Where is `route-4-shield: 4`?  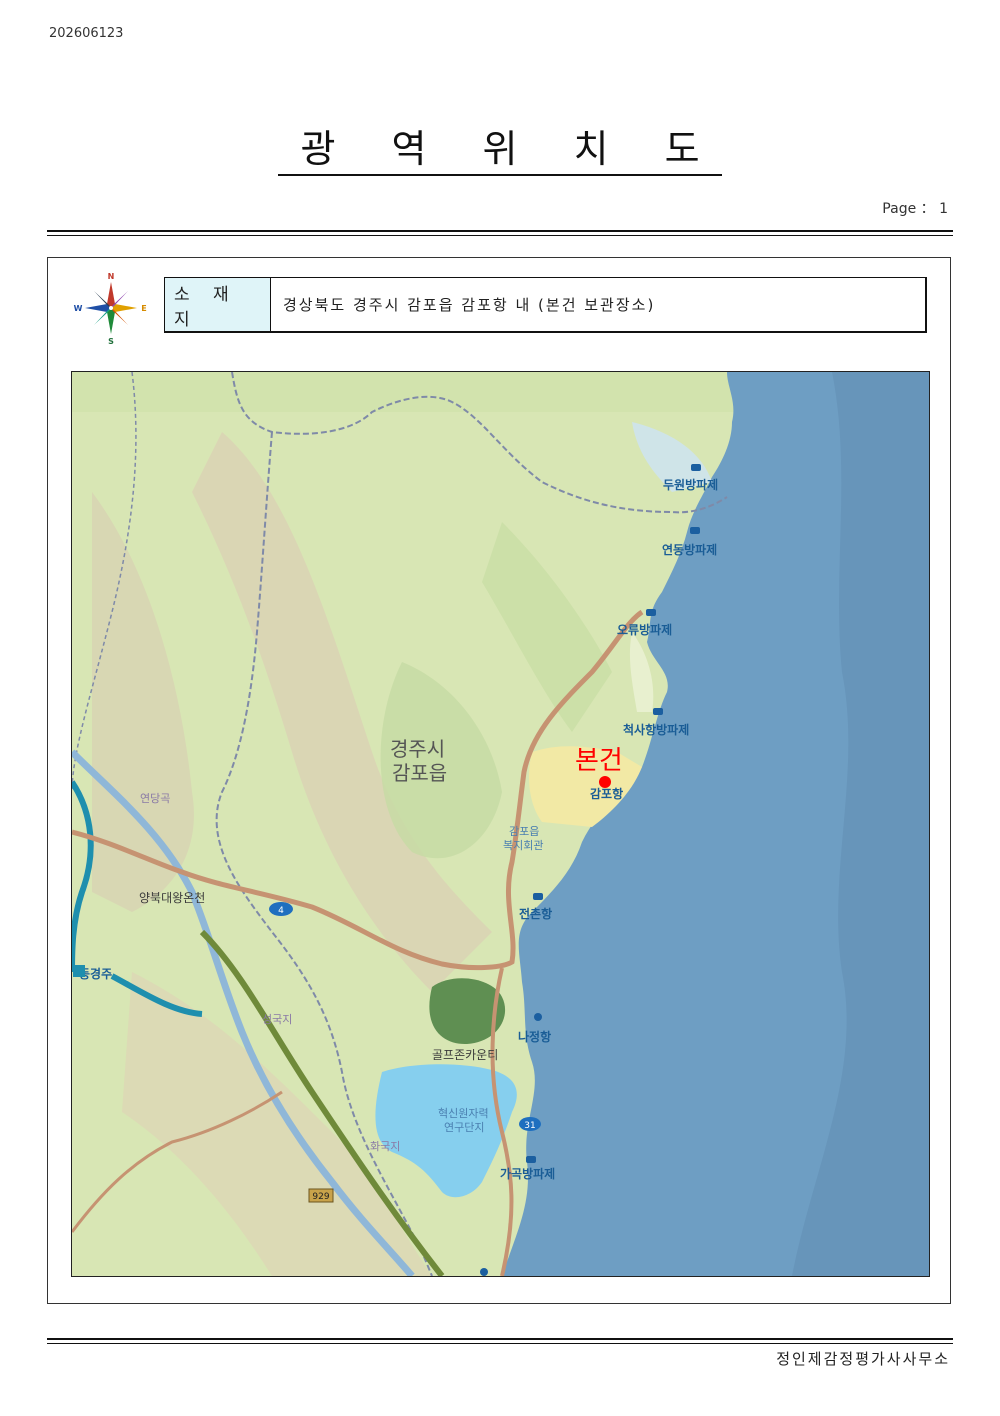
route-4-shield: 4 is located at coordinates (281, 909).